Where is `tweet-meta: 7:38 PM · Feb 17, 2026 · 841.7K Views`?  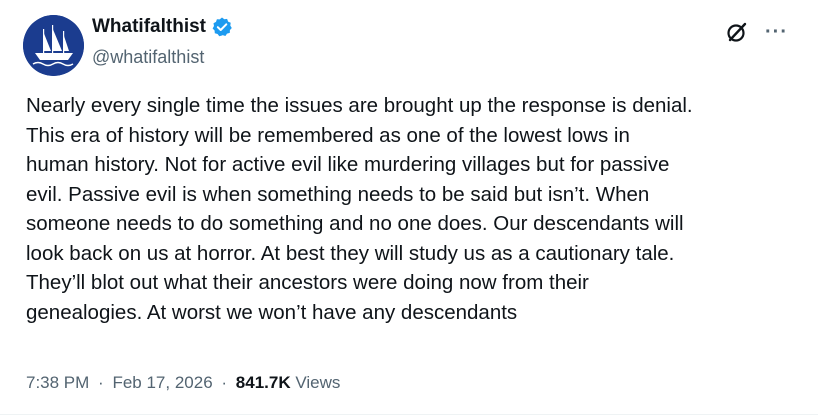
tweet-meta: 7:38 PM · Feb 17, 2026 · 841.7K Views is located at coordinates (183, 383).